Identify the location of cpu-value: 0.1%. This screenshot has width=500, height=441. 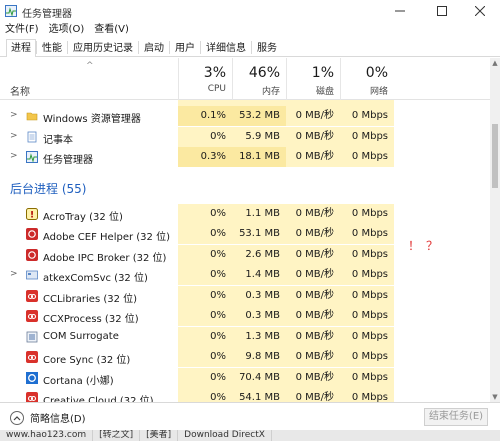
(205, 116).